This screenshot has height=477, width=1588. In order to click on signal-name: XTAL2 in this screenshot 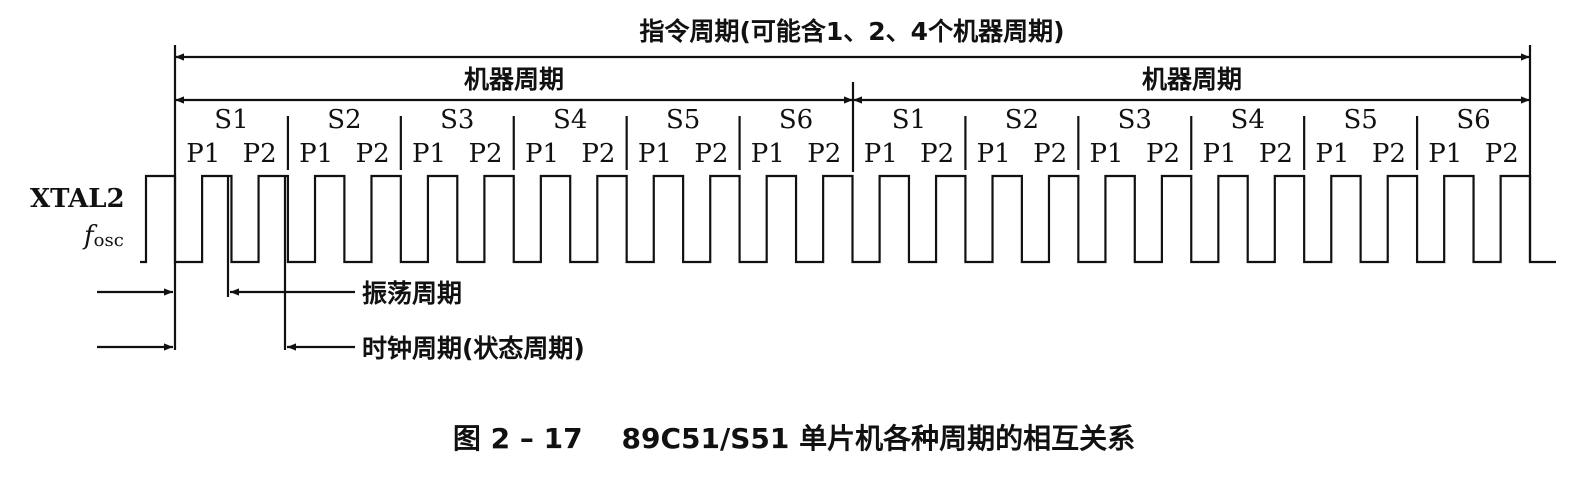, I will do `click(77, 199)`.